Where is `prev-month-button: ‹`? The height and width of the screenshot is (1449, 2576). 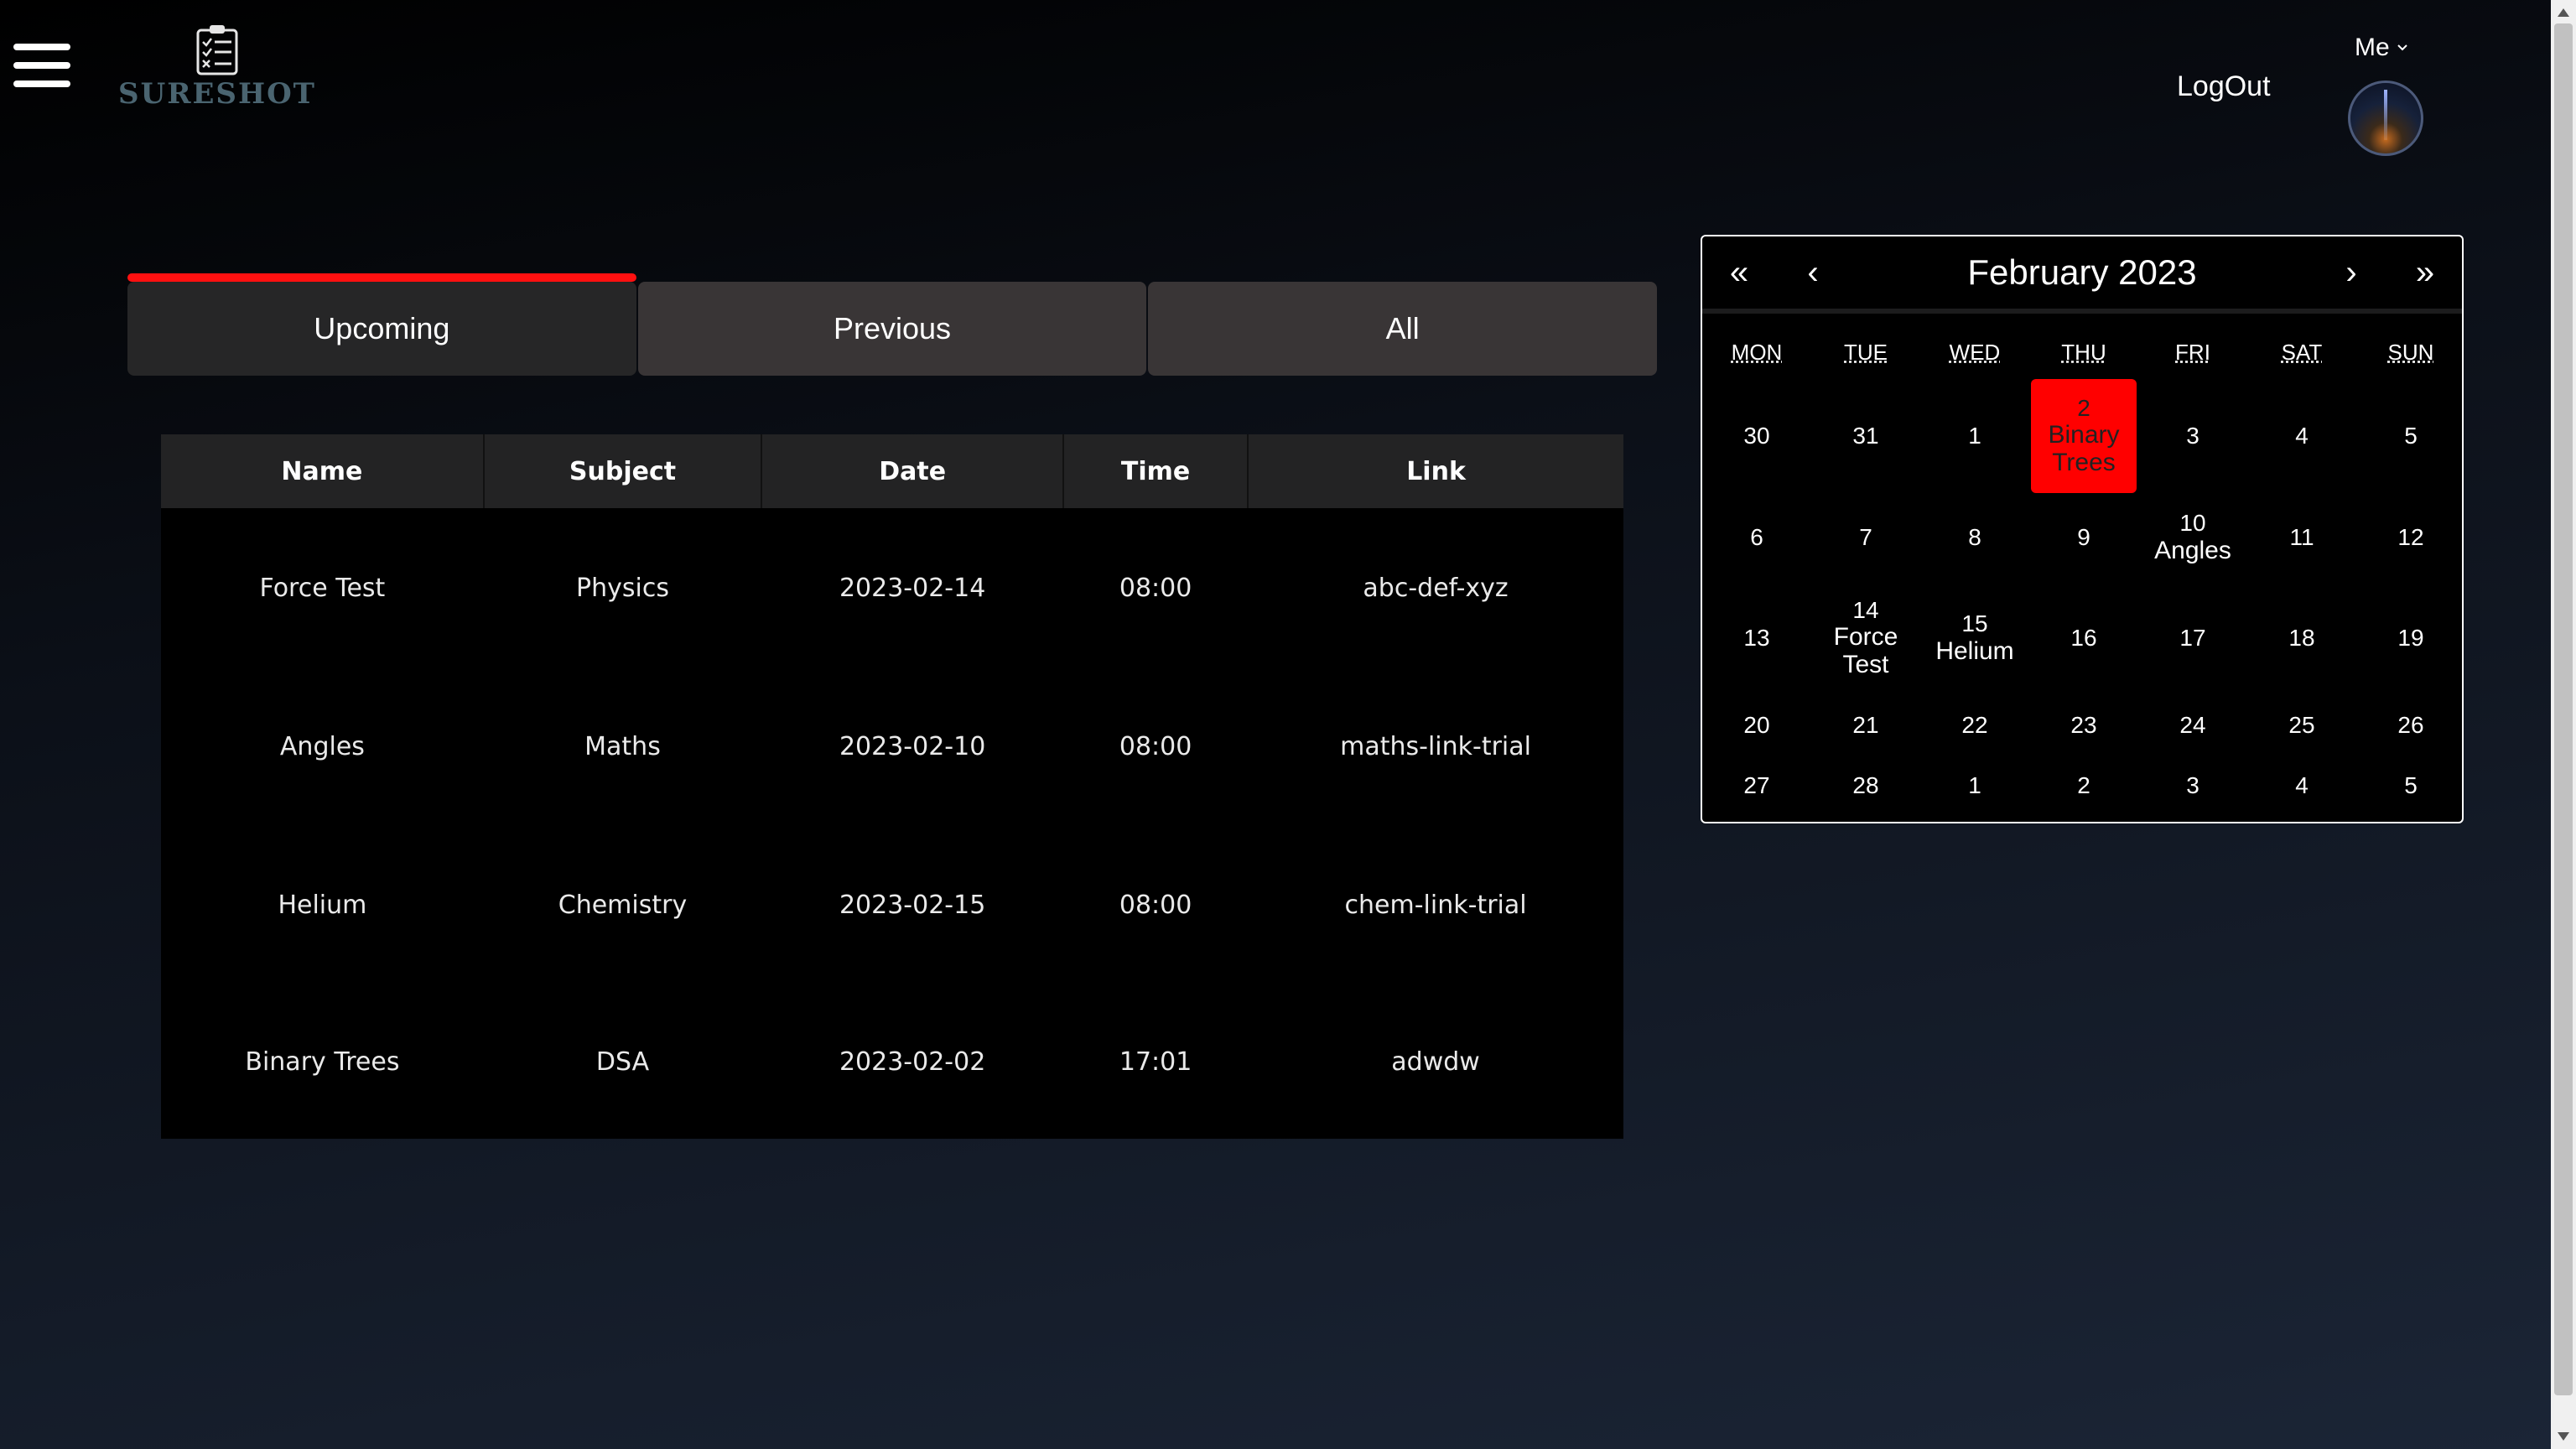 prev-month-button: ‹ is located at coordinates (1813, 273).